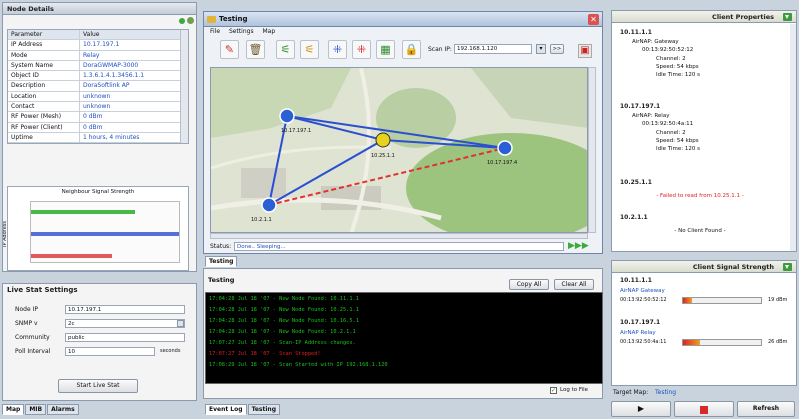  I want to click on parameter-name: Location, so click(44, 96).